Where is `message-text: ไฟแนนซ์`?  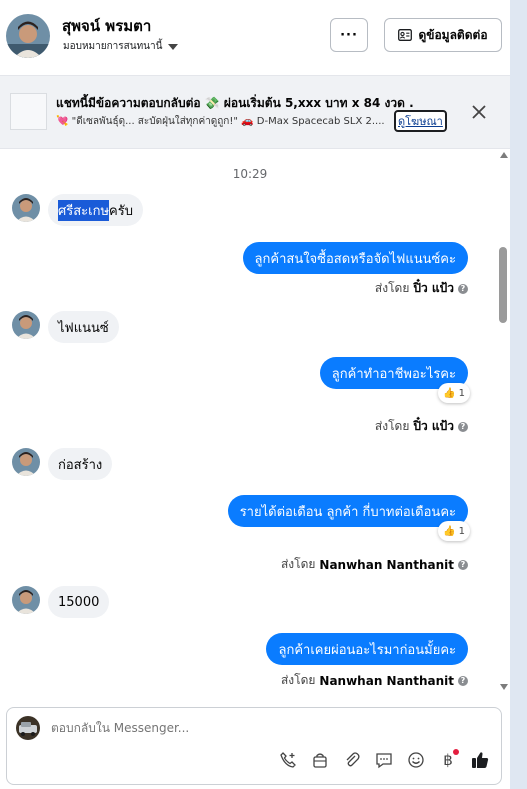
message-text: ไฟแนนซ์ is located at coordinates (83, 328).